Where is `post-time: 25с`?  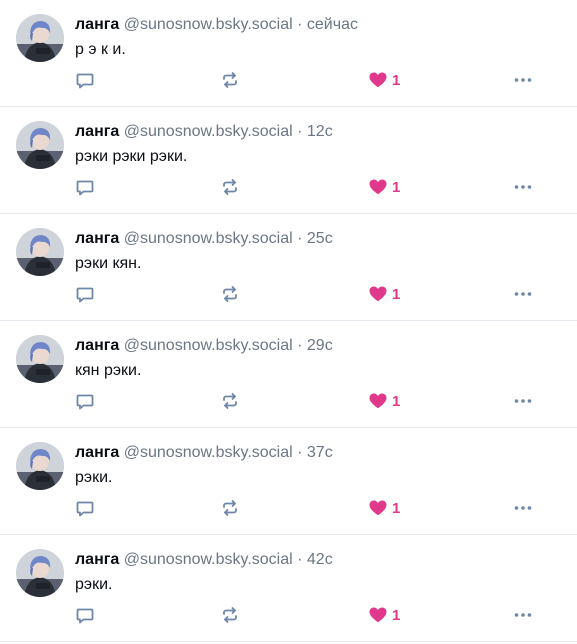
post-time: 25с is located at coordinates (320, 238).